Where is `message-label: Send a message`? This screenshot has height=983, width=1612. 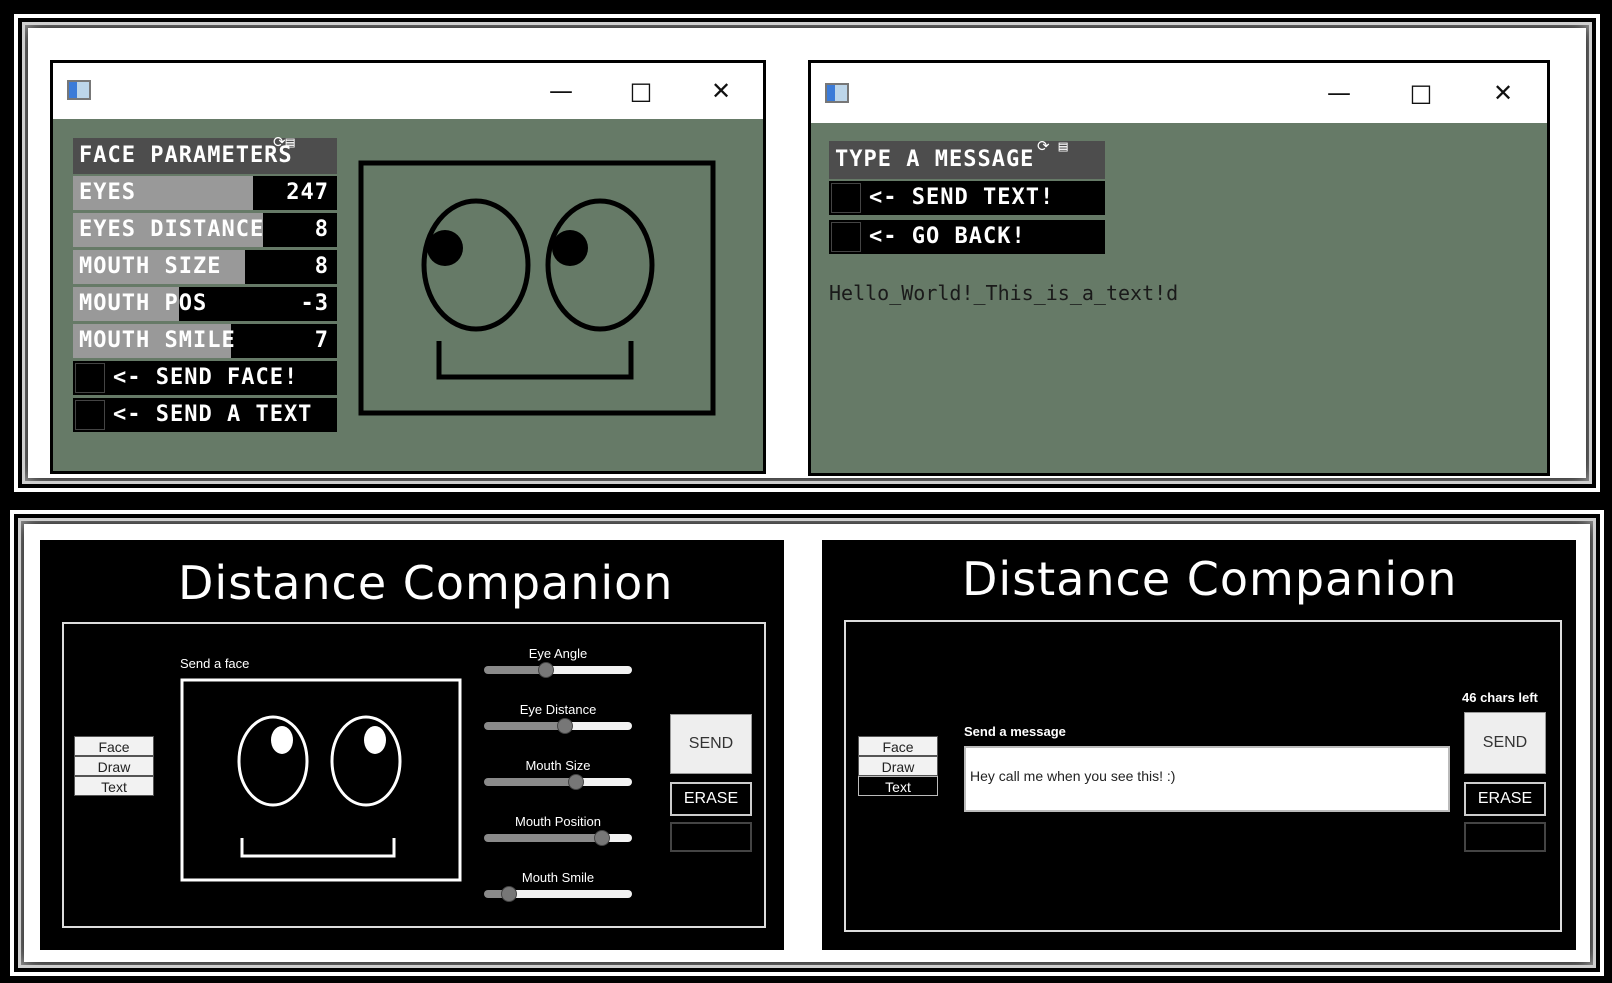
message-label: Send a message is located at coordinates (1015, 731).